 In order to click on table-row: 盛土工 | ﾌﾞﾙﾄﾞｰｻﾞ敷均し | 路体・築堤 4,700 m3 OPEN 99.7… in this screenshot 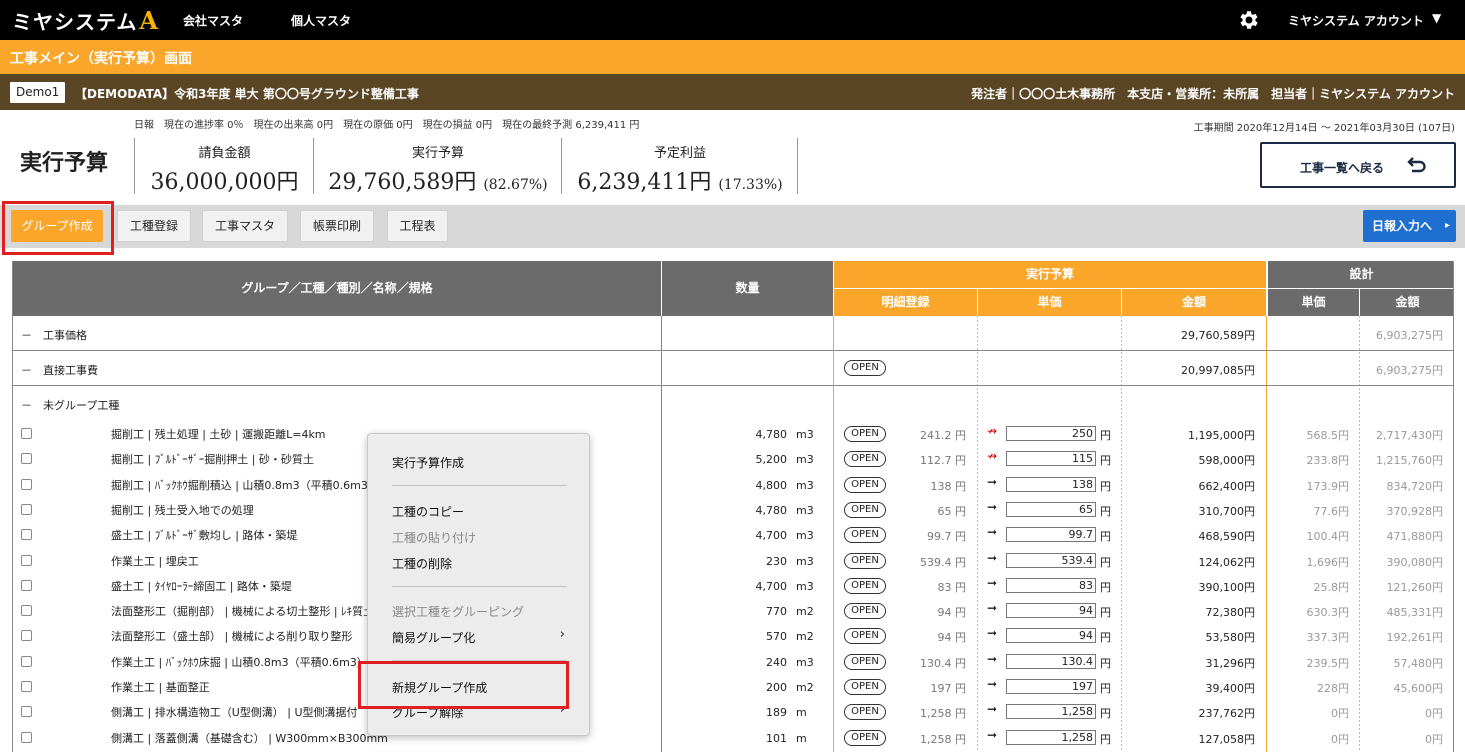, I will do `click(733, 534)`.